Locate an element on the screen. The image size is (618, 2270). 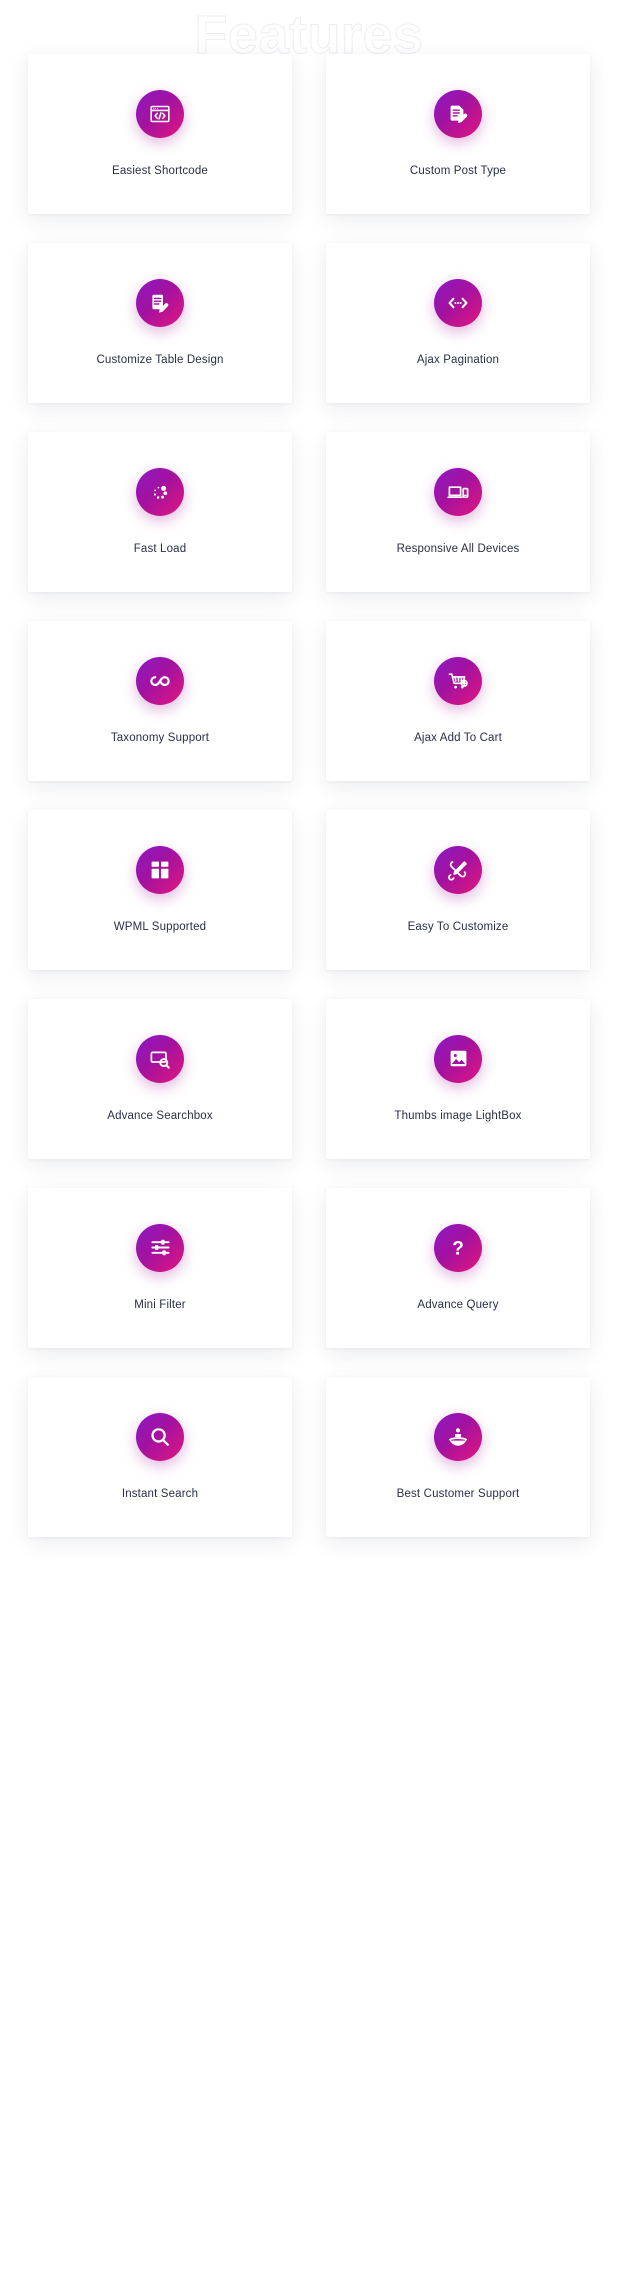
document-pencil-icon is located at coordinates (458, 113).